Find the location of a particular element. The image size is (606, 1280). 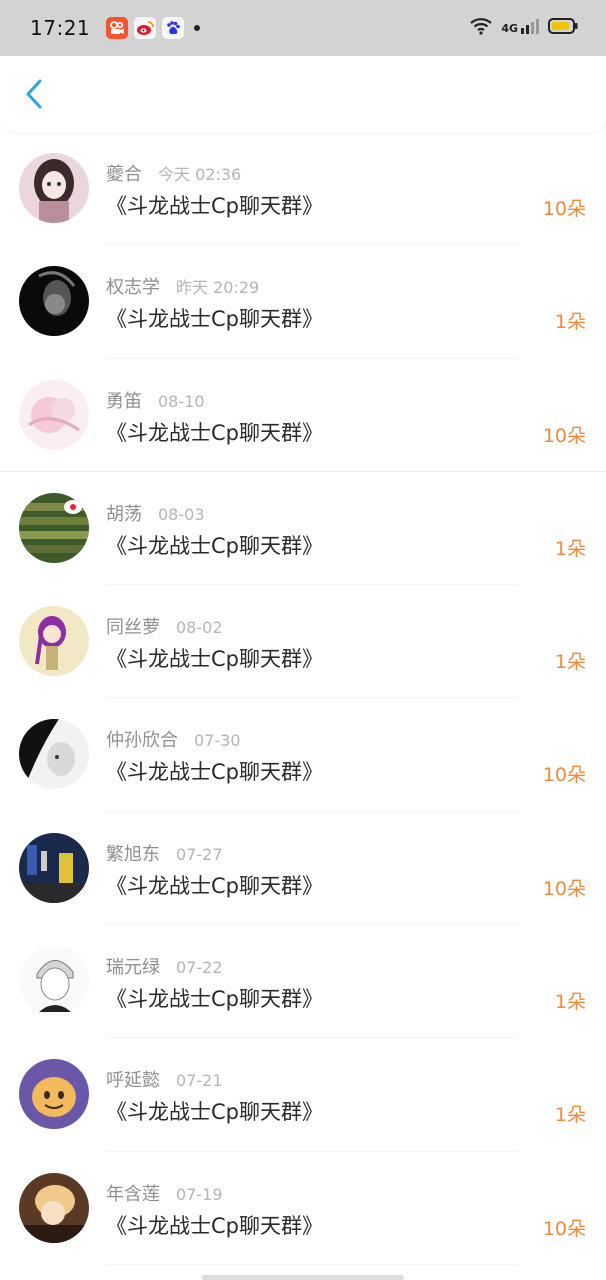

sender-name: 胡荡 is located at coordinates (124, 513).